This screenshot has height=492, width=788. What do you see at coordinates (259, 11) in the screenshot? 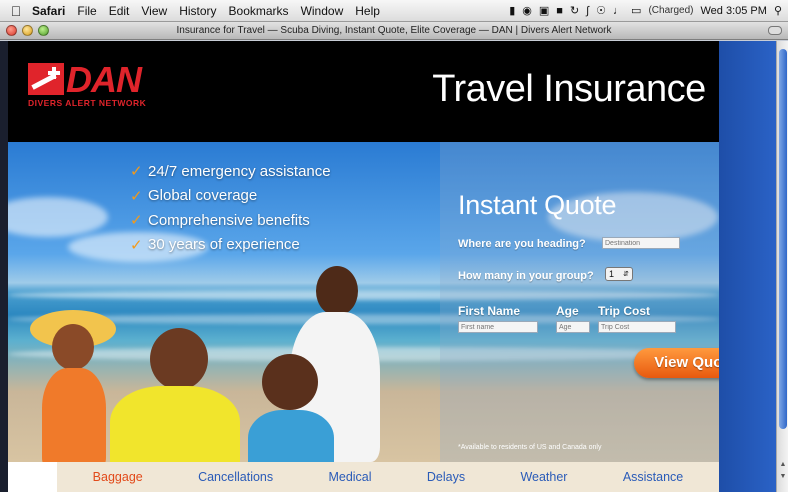
I see `menu-bookmarks: Bookmarks` at bounding box center [259, 11].